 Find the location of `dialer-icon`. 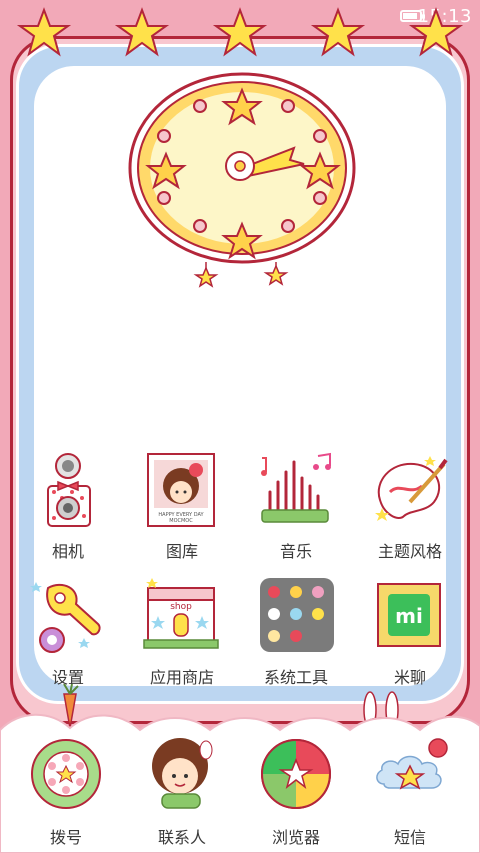

dialer-icon is located at coordinates (66, 774).